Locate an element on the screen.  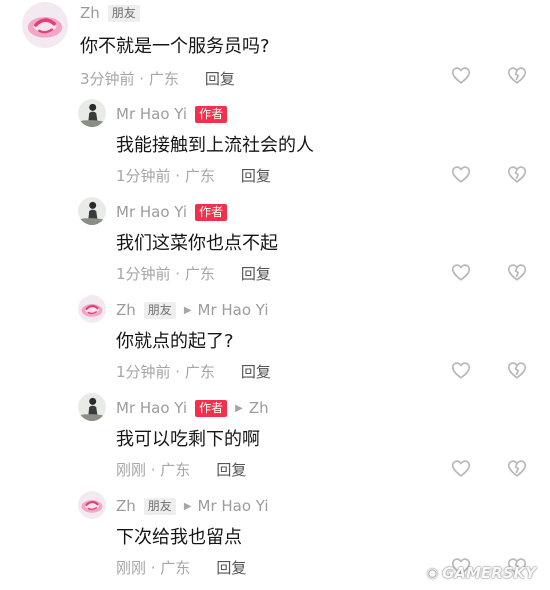
comment-item: Zh 朋友 你不就是一个服务员吗? 3分钟前 · 广东 回复 is located at coordinates (275, 45).